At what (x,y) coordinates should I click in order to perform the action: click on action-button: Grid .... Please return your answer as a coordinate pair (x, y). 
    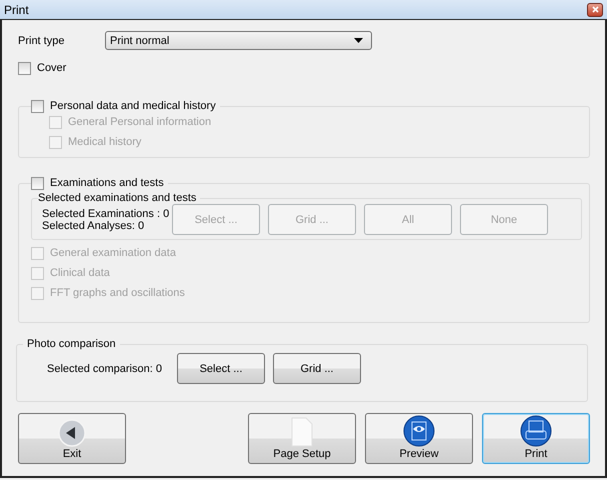
    Looking at the image, I should click on (317, 368).